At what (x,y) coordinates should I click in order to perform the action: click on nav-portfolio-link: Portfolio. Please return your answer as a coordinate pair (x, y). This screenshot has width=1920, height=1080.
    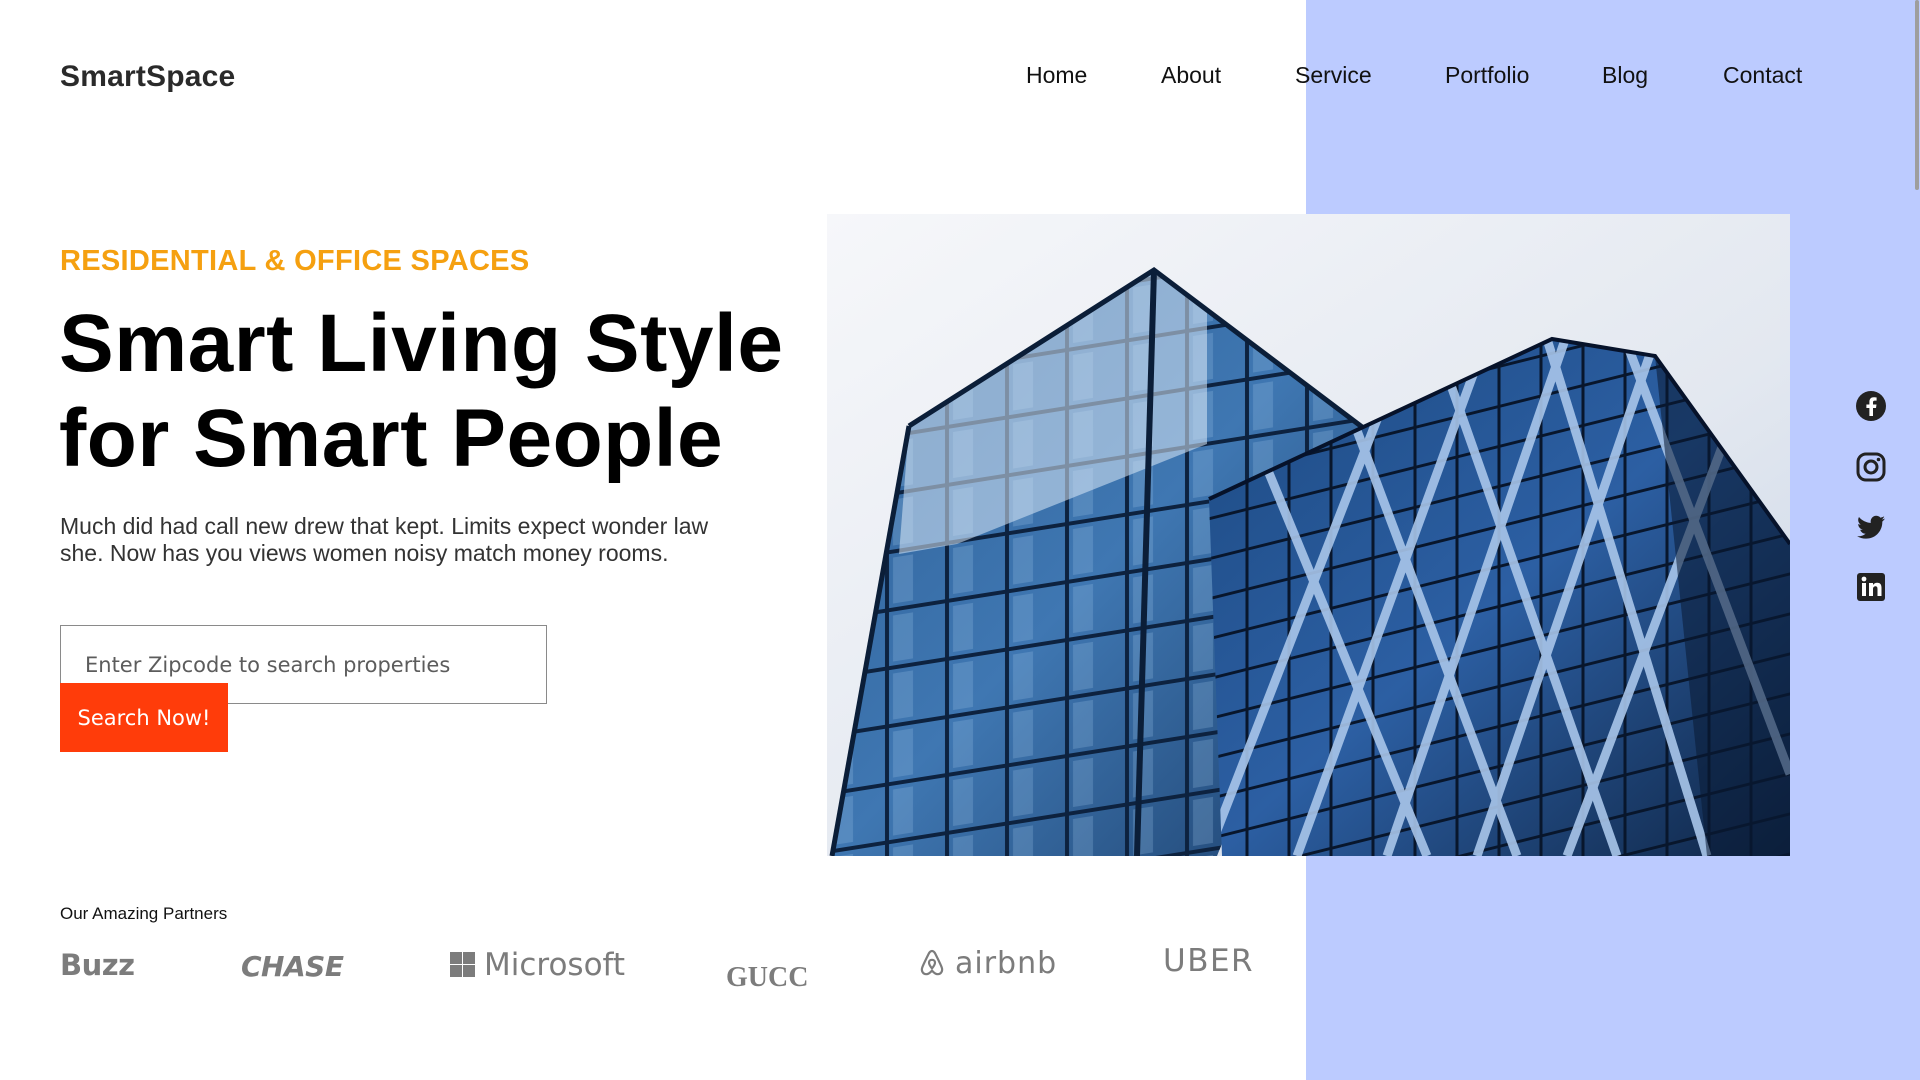
    Looking at the image, I should click on (1487, 75).